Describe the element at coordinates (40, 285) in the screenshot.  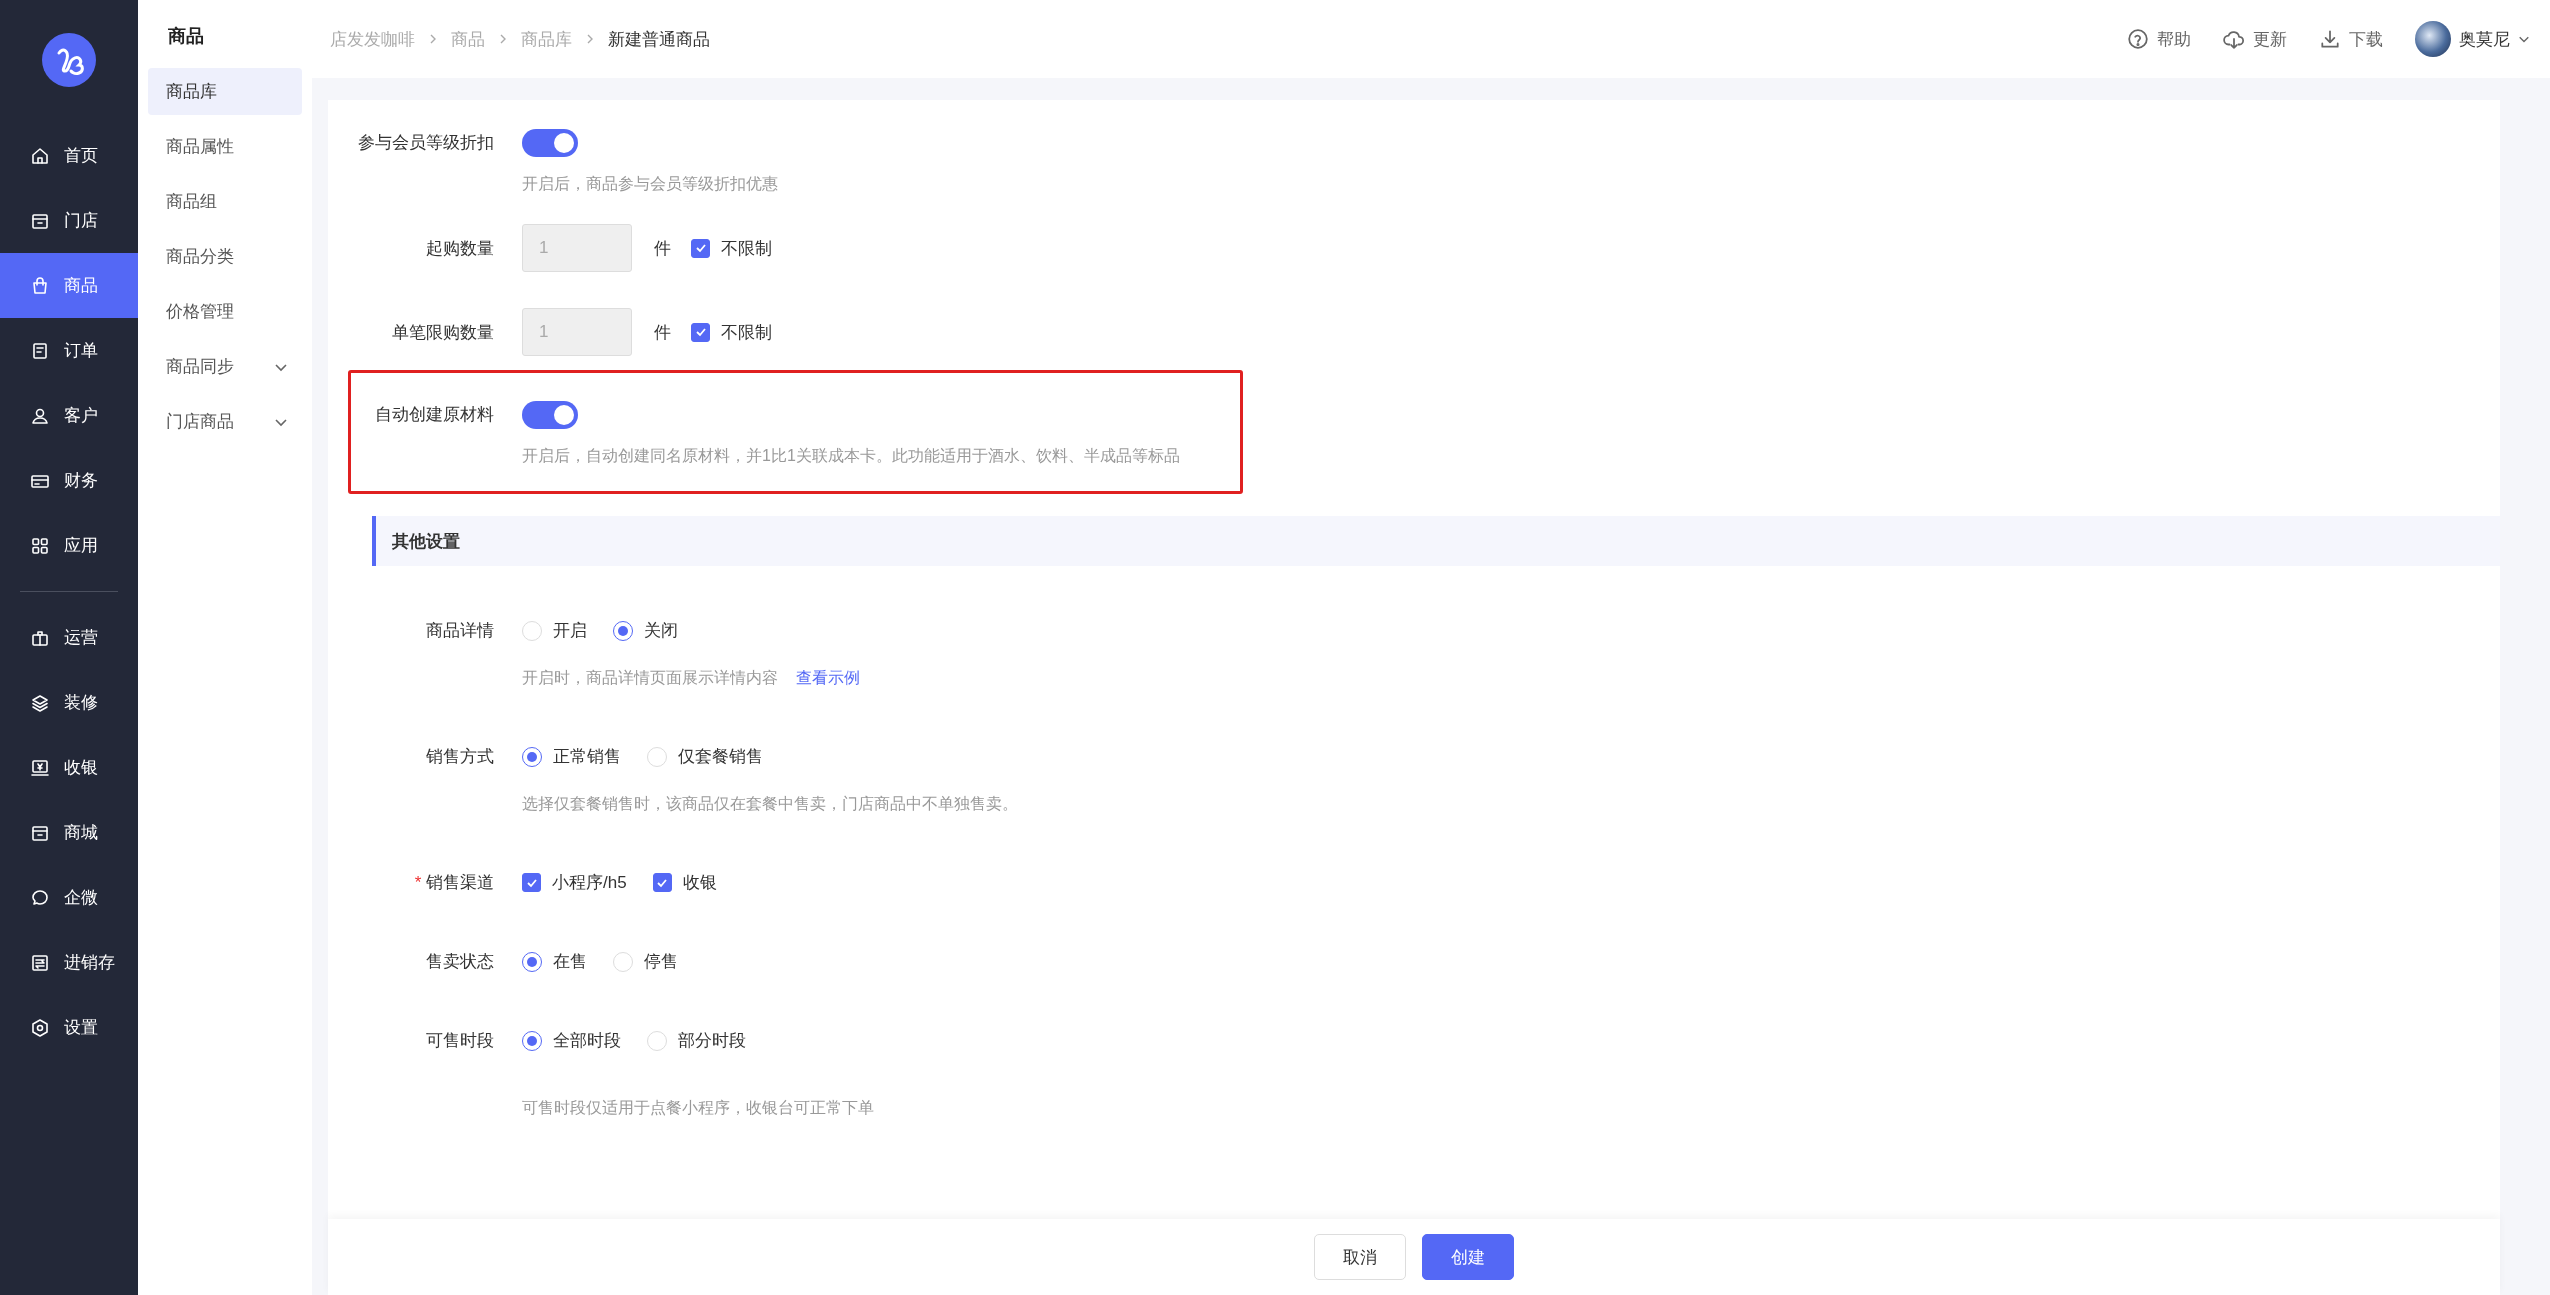
I see `bag-icon` at that location.